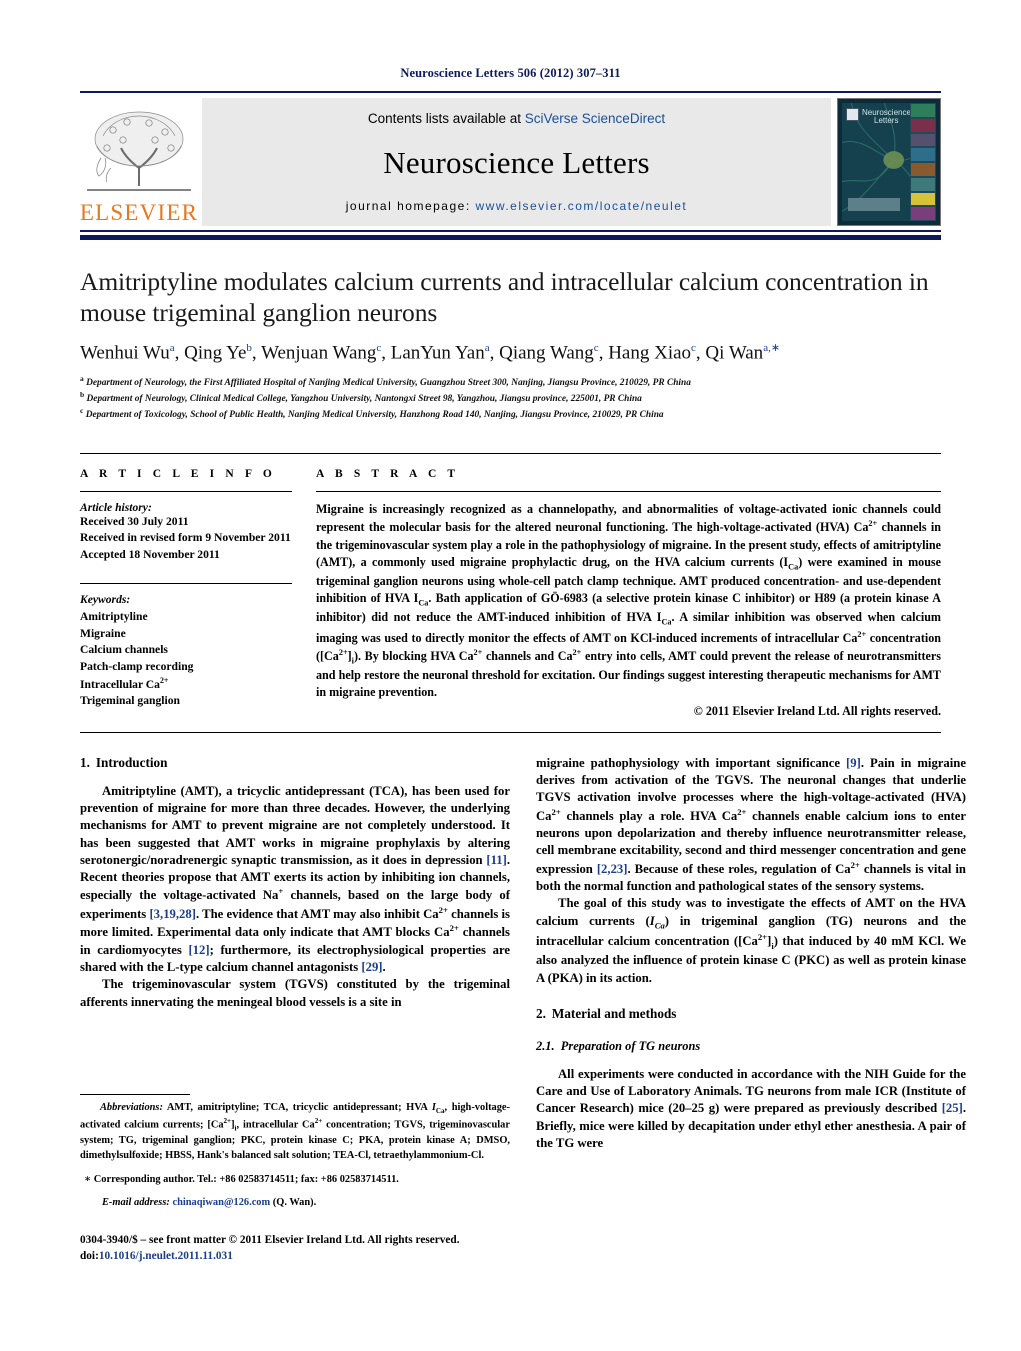 This screenshot has width=1021, height=1351. What do you see at coordinates (874, 204) in the screenshot?
I see `cover-label-bar` at bounding box center [874, 204].